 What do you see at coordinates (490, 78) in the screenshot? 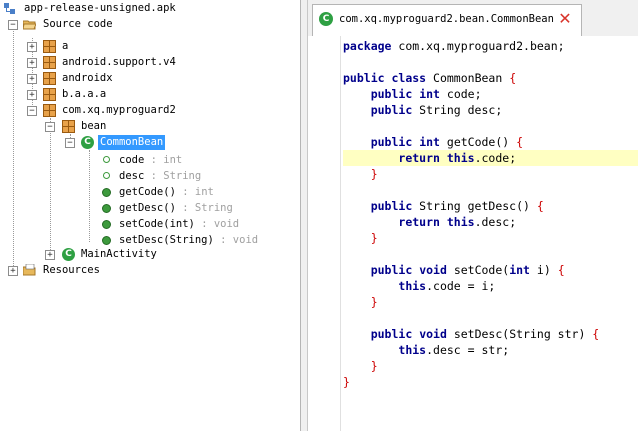
I see `code-line: public class CommonBean {` at bounding box center [490, 78].